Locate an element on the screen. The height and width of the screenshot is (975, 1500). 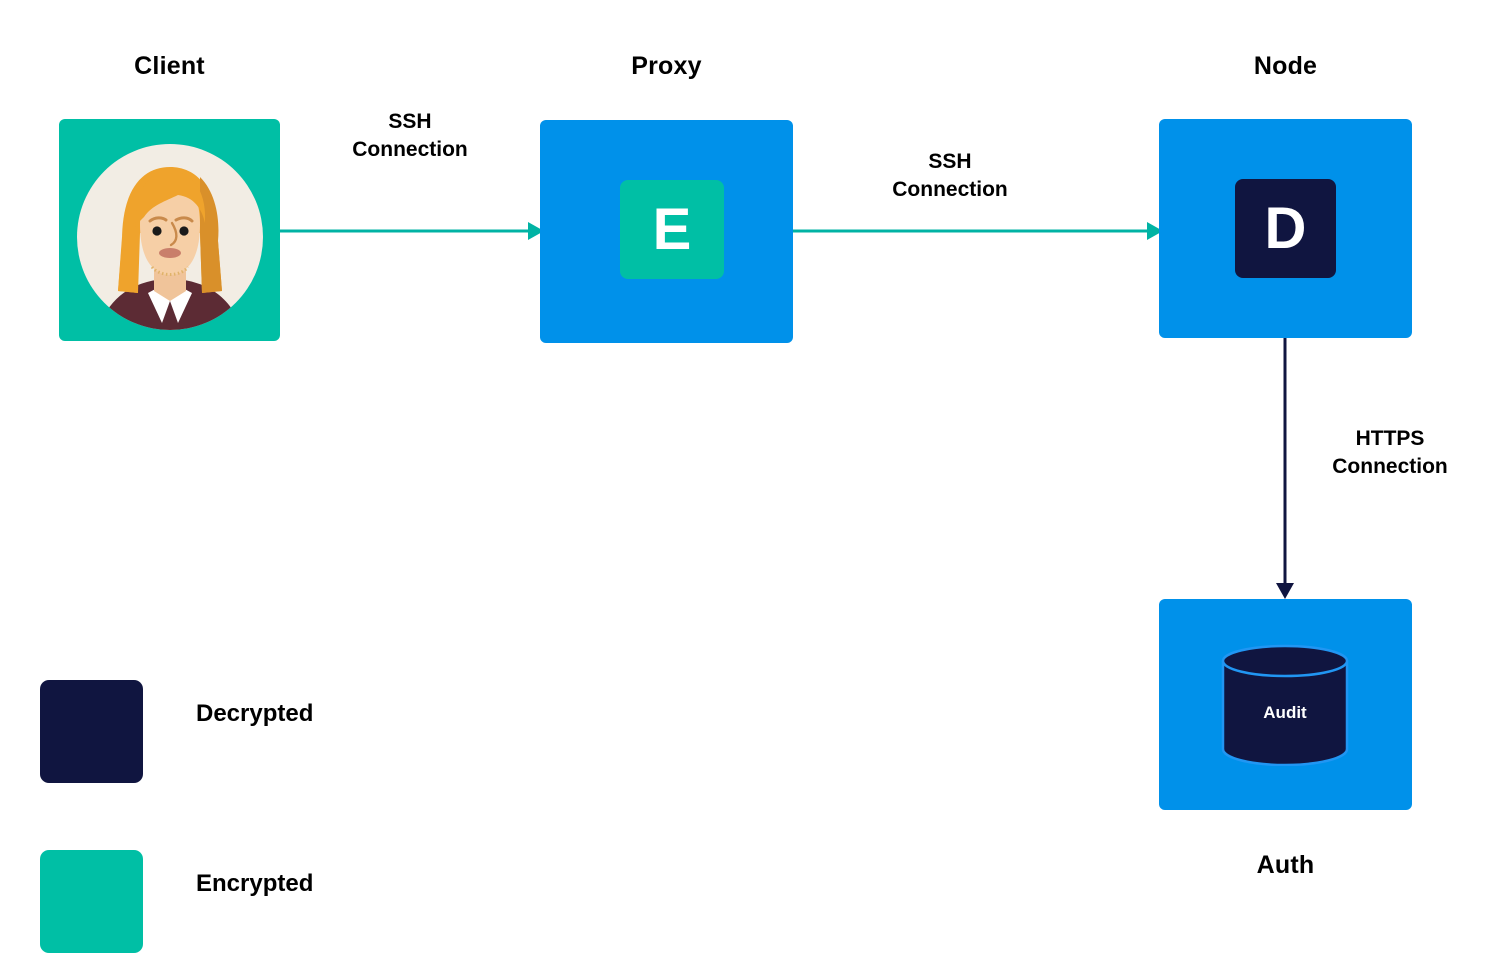
proxy-encrypted-badge: E is located at coordinates (672, 229).